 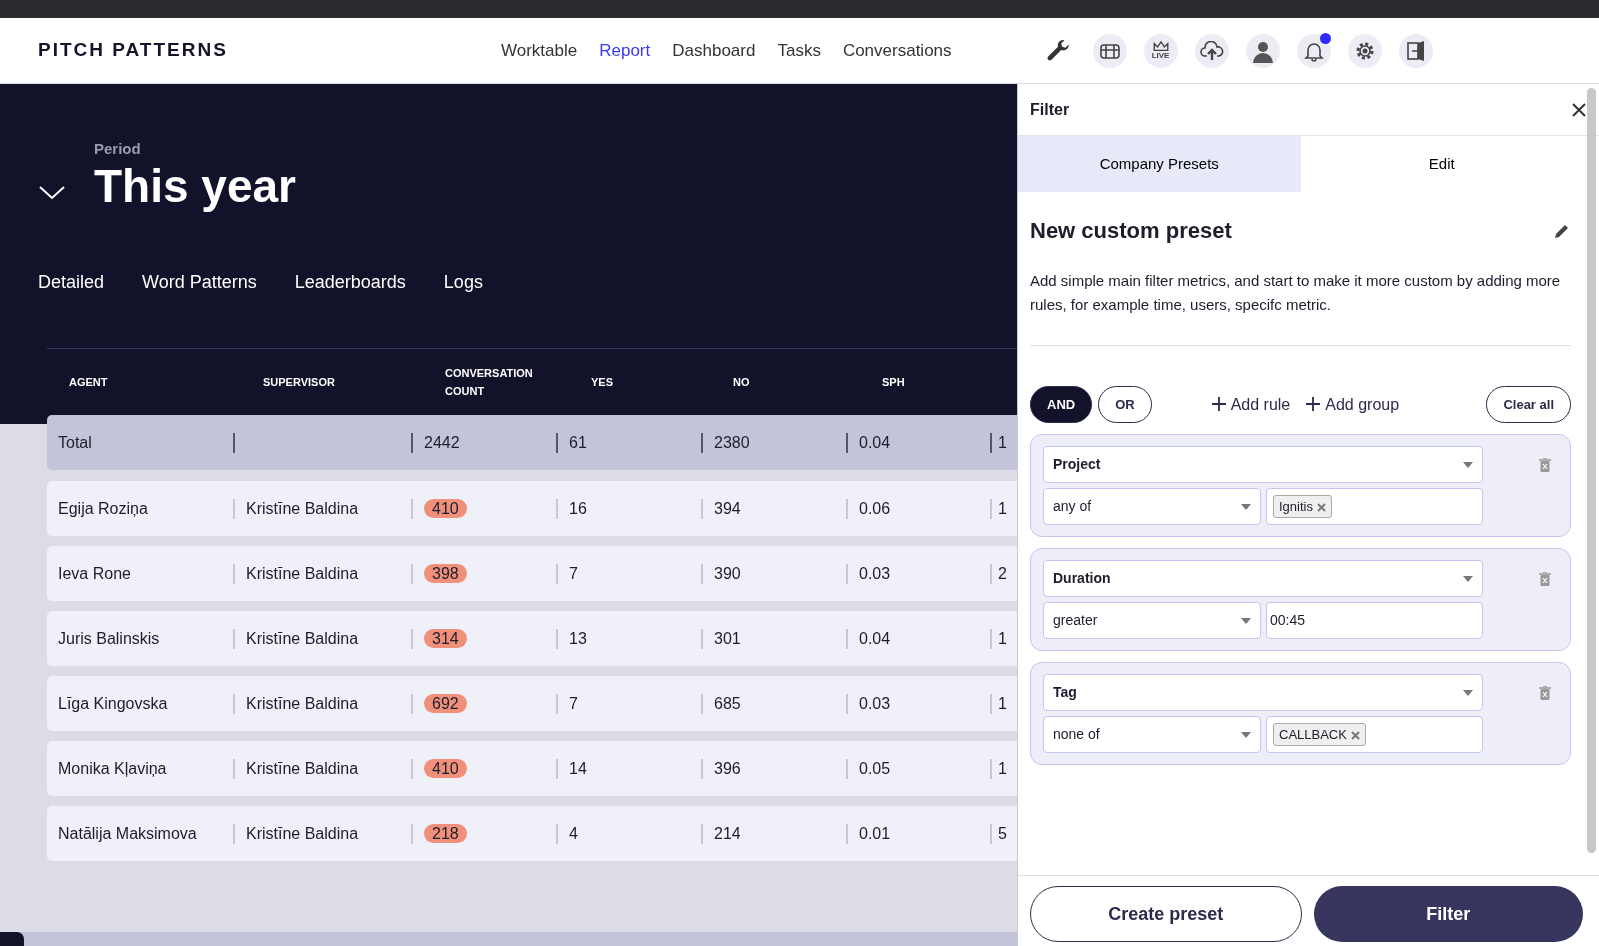 What do you see at coordinates (1302, 506) in the screenshot?
I see `tag-chip: Ignitis` at bounding box center [1302, 506].